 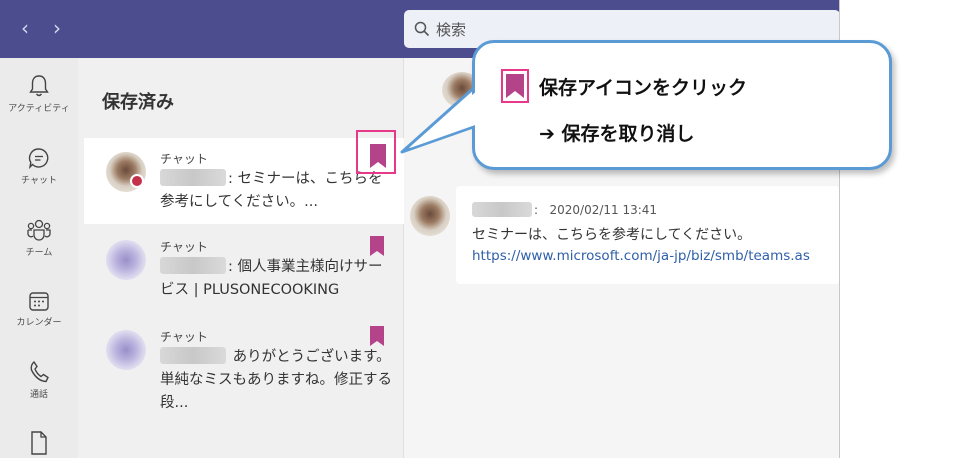 I want to click on saved-item-preview: : 個人事業主様向けサービス | PLUSONECOOKING, so click(x=276, y=279).